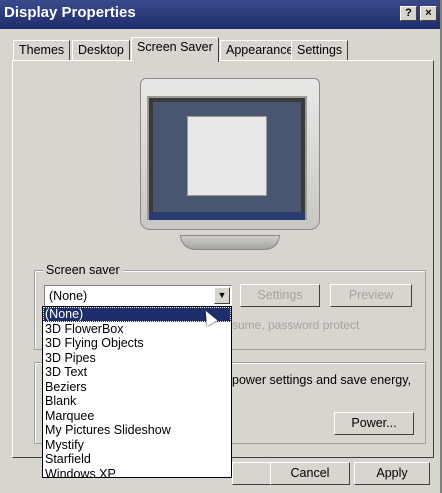 The width and height of the screenshot is (442, 493). What do you see at coordinates (227, 216) in the screenshot?
I see `preview-taskbar` at bounding box center [227, 216].